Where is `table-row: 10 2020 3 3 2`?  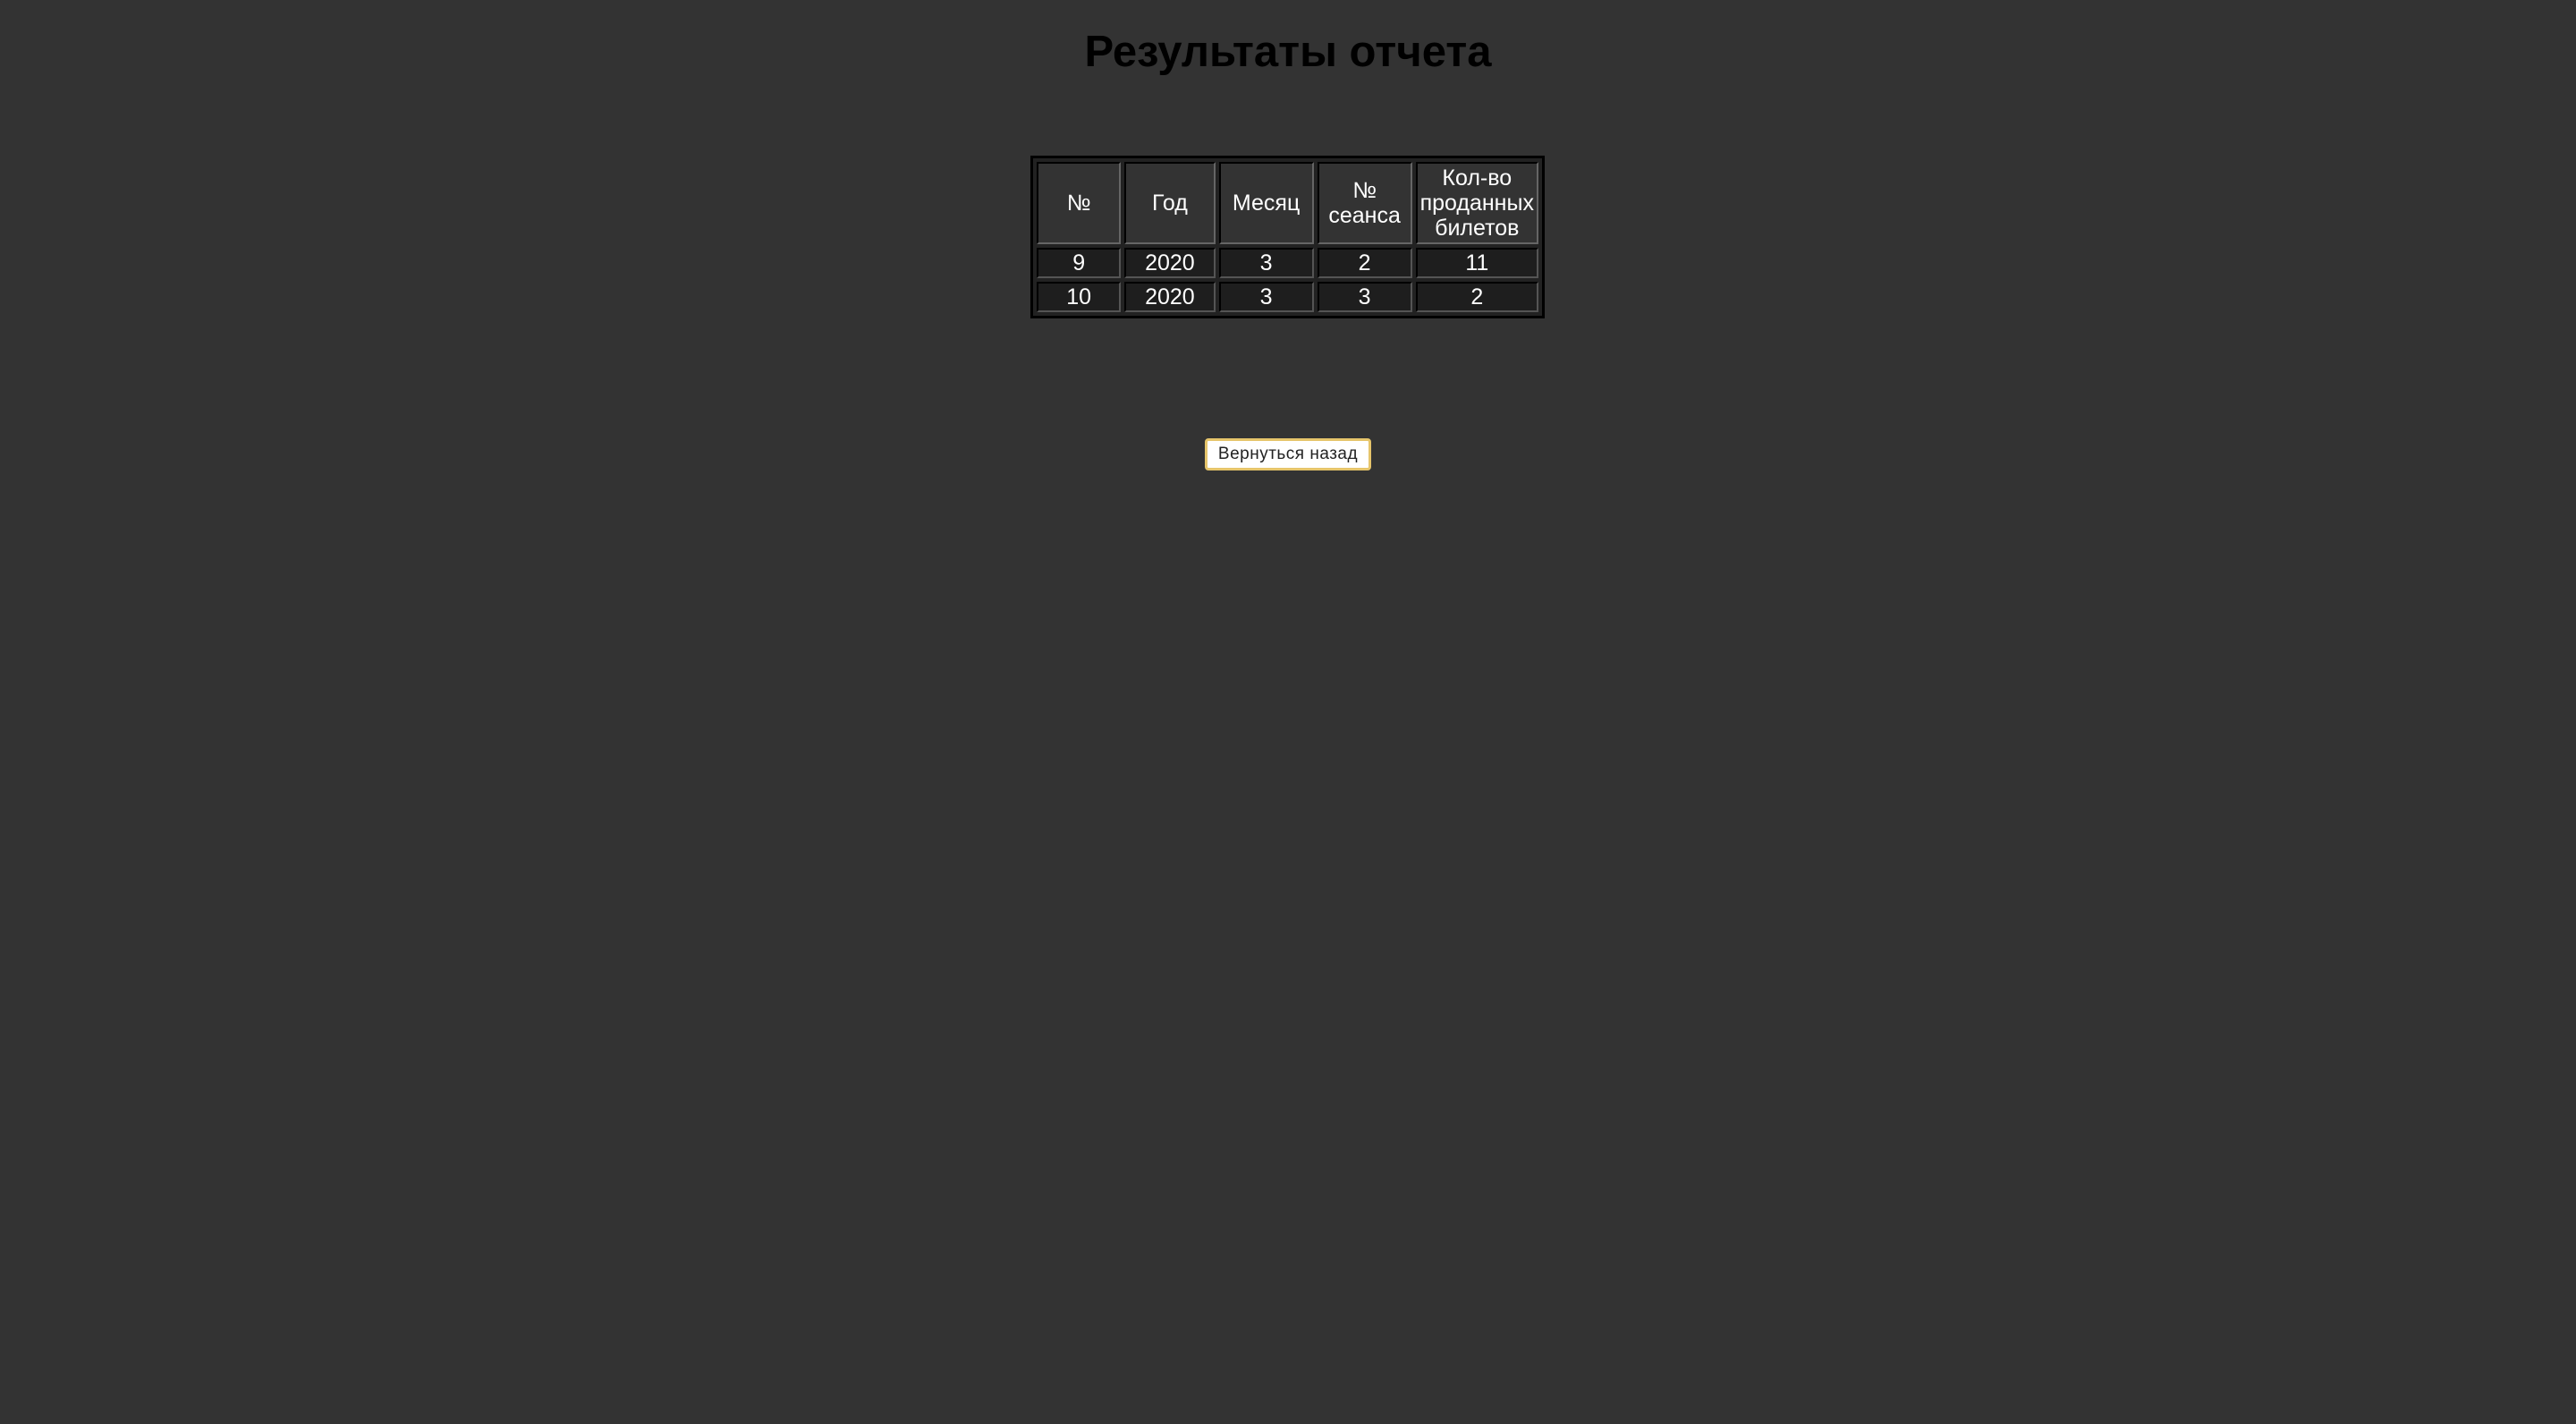
table-row: 10 2020 3 3 2 is located at coordinates (1287, 297).